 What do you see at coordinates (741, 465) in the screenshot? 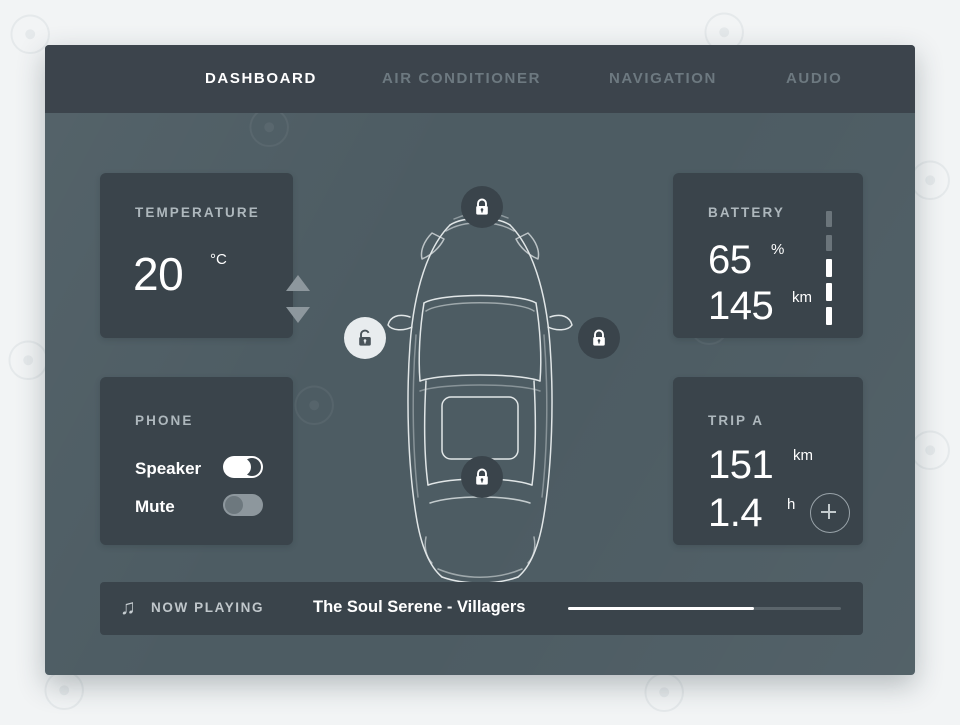
I see `trip-distance-value: 151` at bounding box center [741, 465].